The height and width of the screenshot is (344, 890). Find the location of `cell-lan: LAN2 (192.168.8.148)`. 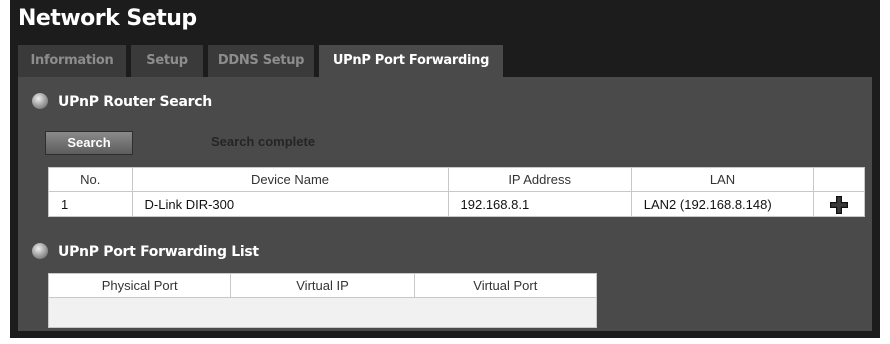

cell-lan: LAN2 (192.168.8.148) is located at coordinates (722, 204).